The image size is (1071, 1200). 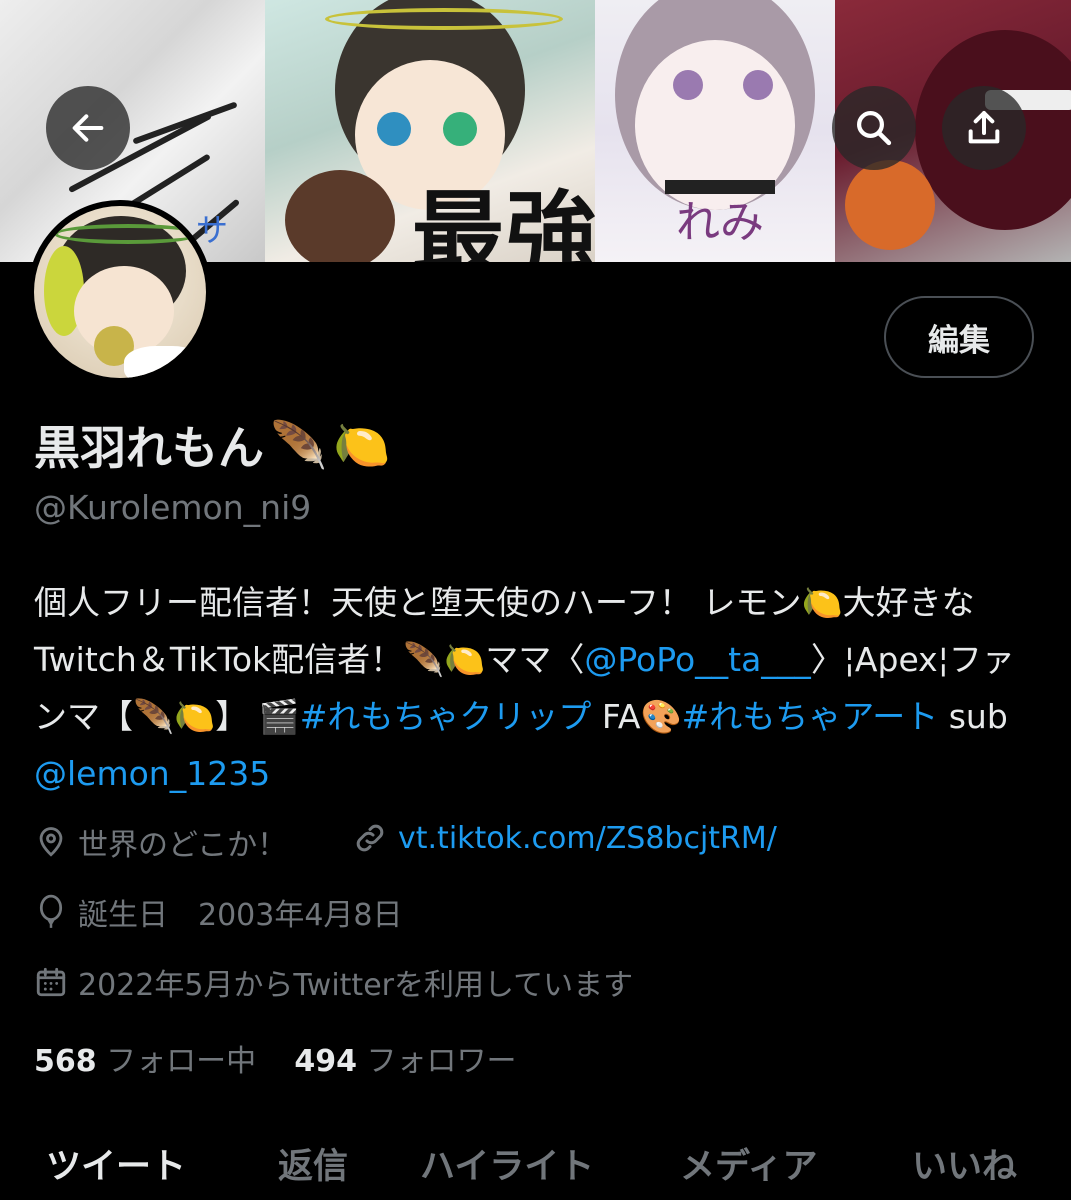 I want to click on bio-hashtag-link: #れもちゃアート, so click(x=810, y=716).